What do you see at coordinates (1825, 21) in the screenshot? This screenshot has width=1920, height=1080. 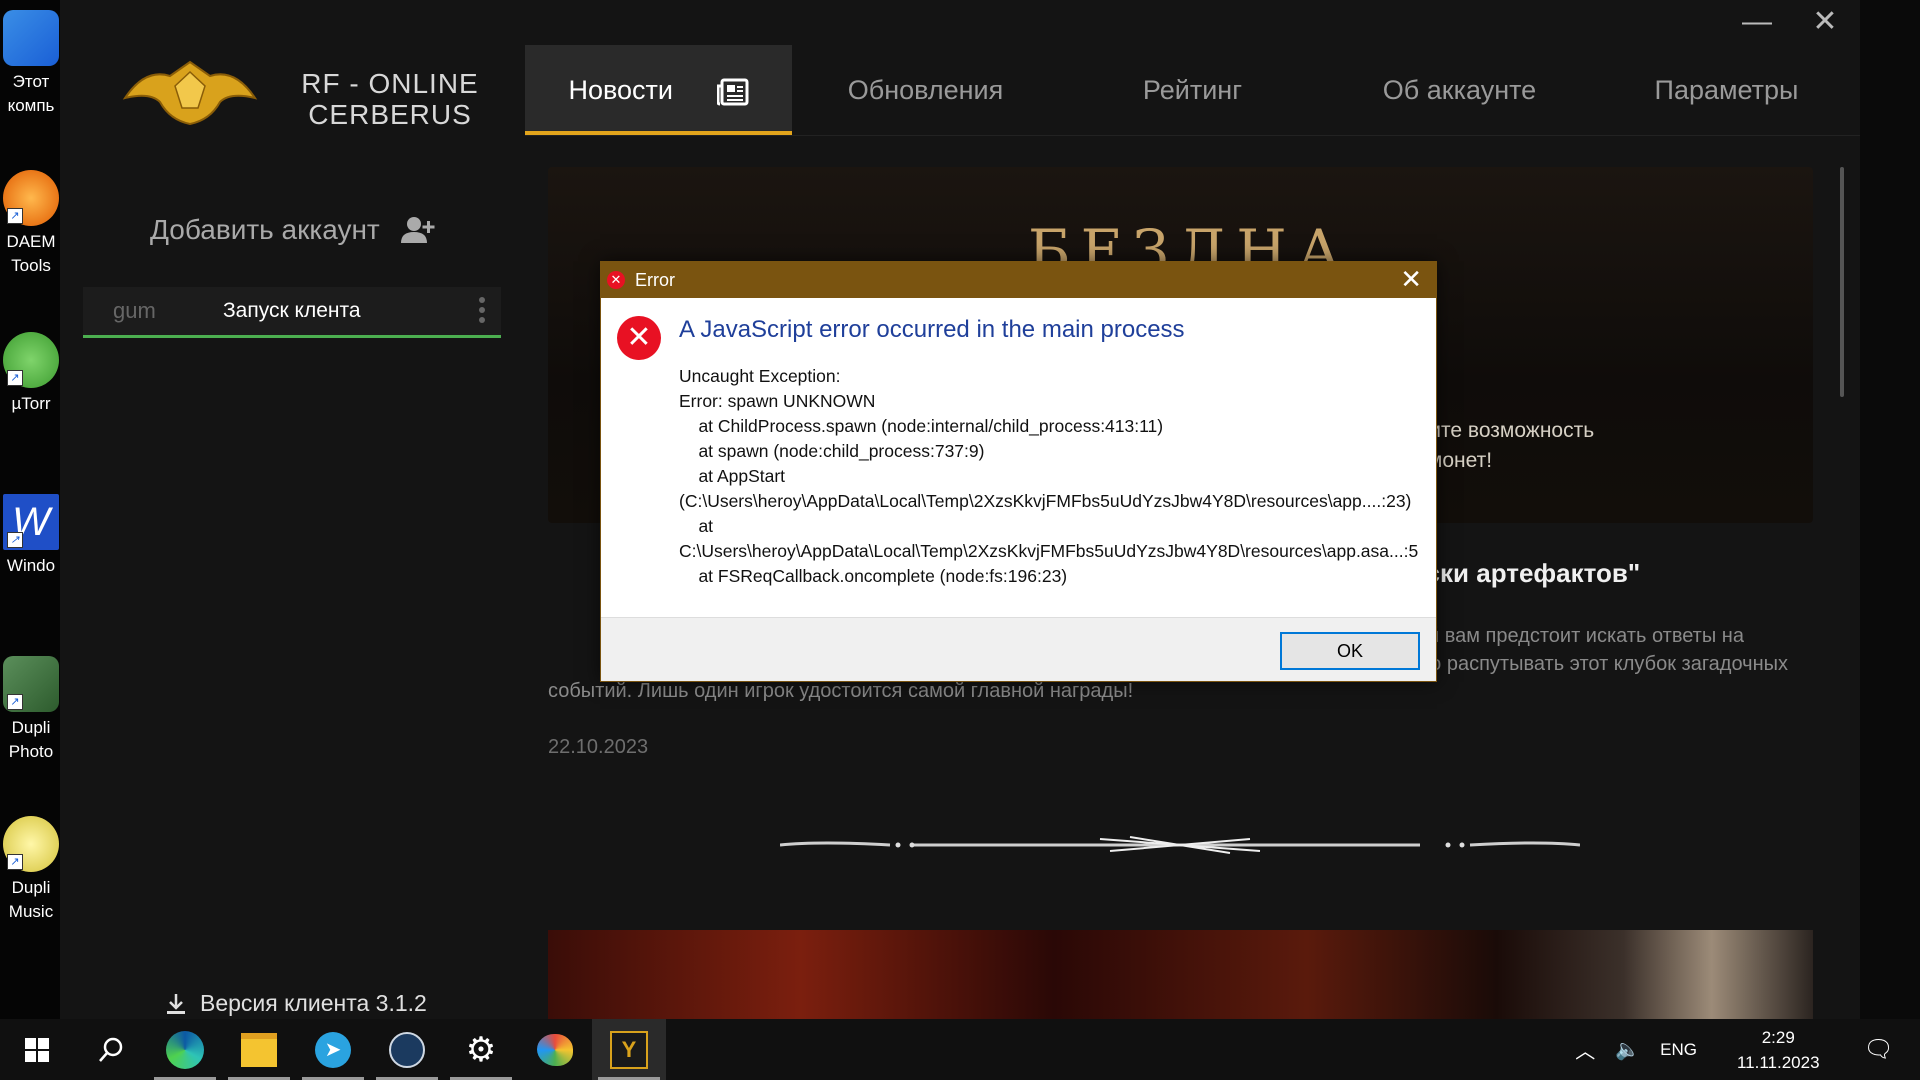 I see `close-window-button: ✕` at bounding box center [1825, 21].